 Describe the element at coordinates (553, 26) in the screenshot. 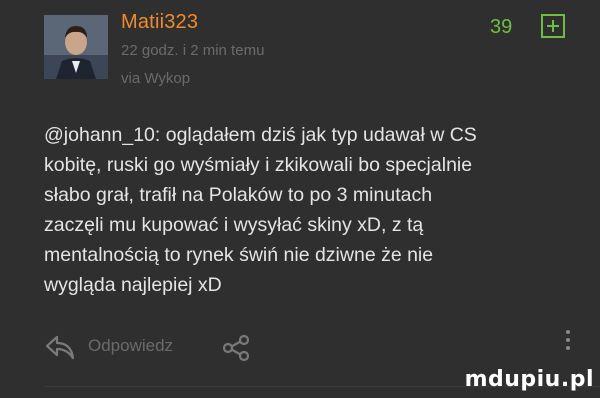

I see `plus-box-icon` at that location.